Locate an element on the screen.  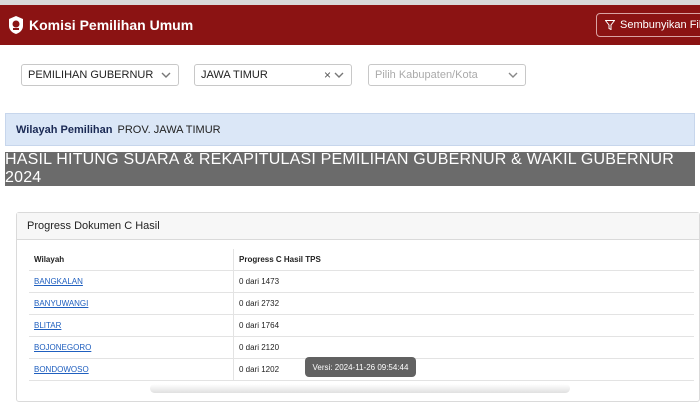
region-value: PROV. JAWA TIMUR is located at coordinates (169, 129).